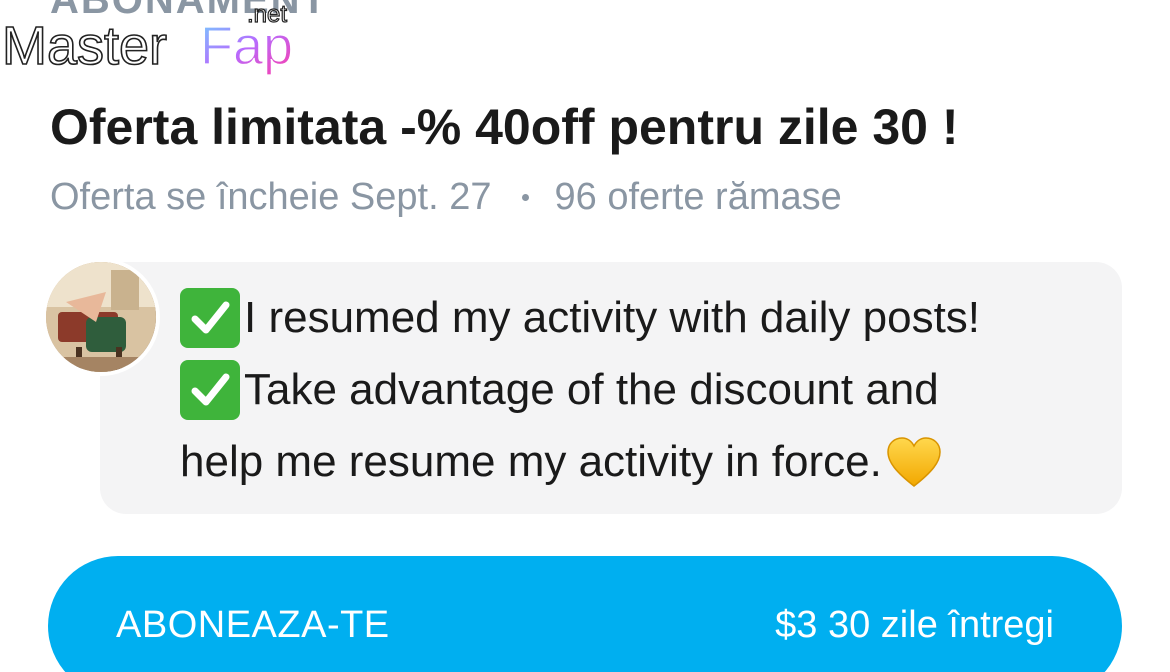 Image resolution: width=1170 pixels, height=672 pixels. What do you see at coordinates (253, 625) in the screenshot?
I see `subscribe-label: ABONEAZA-TE` at bounding box center [253, 625].